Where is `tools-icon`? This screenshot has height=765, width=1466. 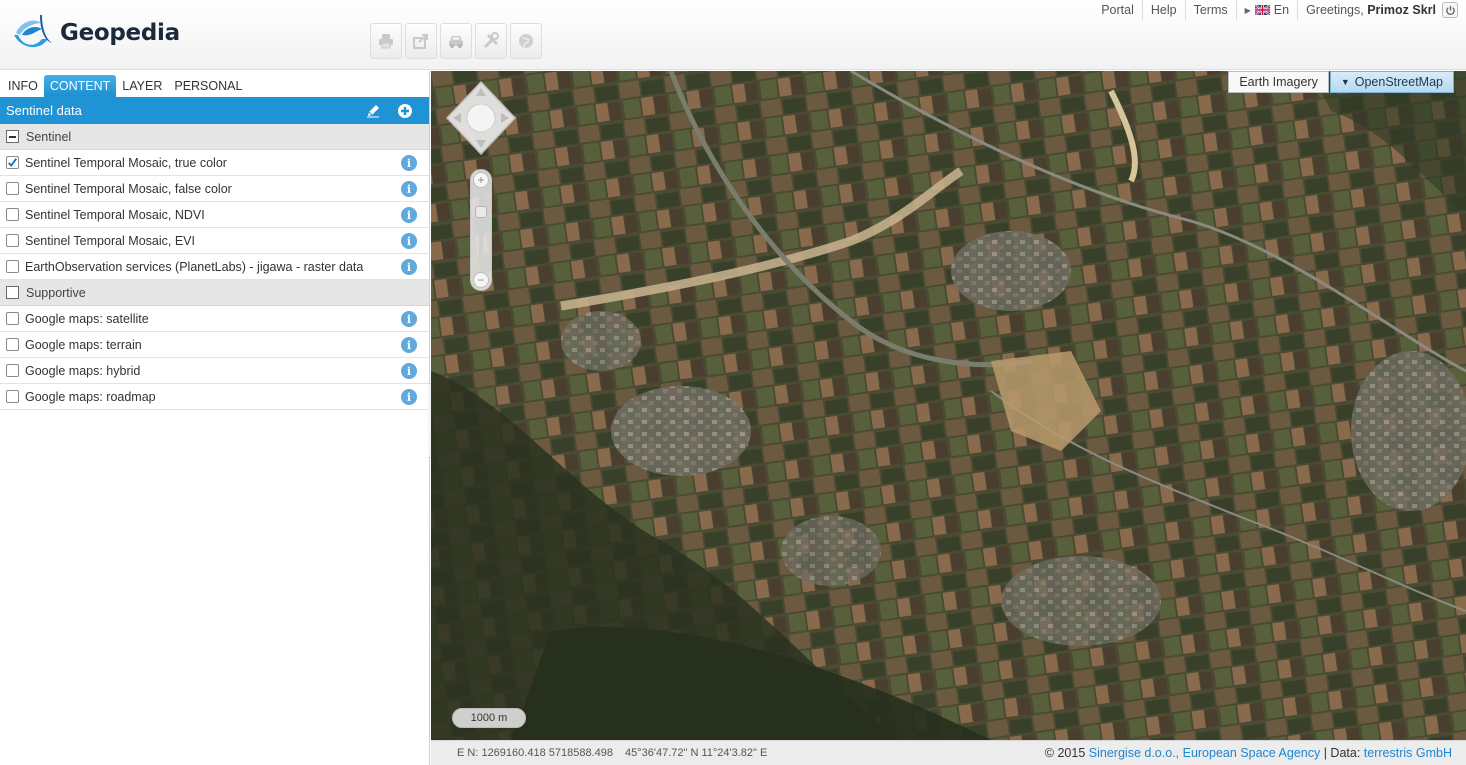
tools-icon is located at coordinates (491, 40).